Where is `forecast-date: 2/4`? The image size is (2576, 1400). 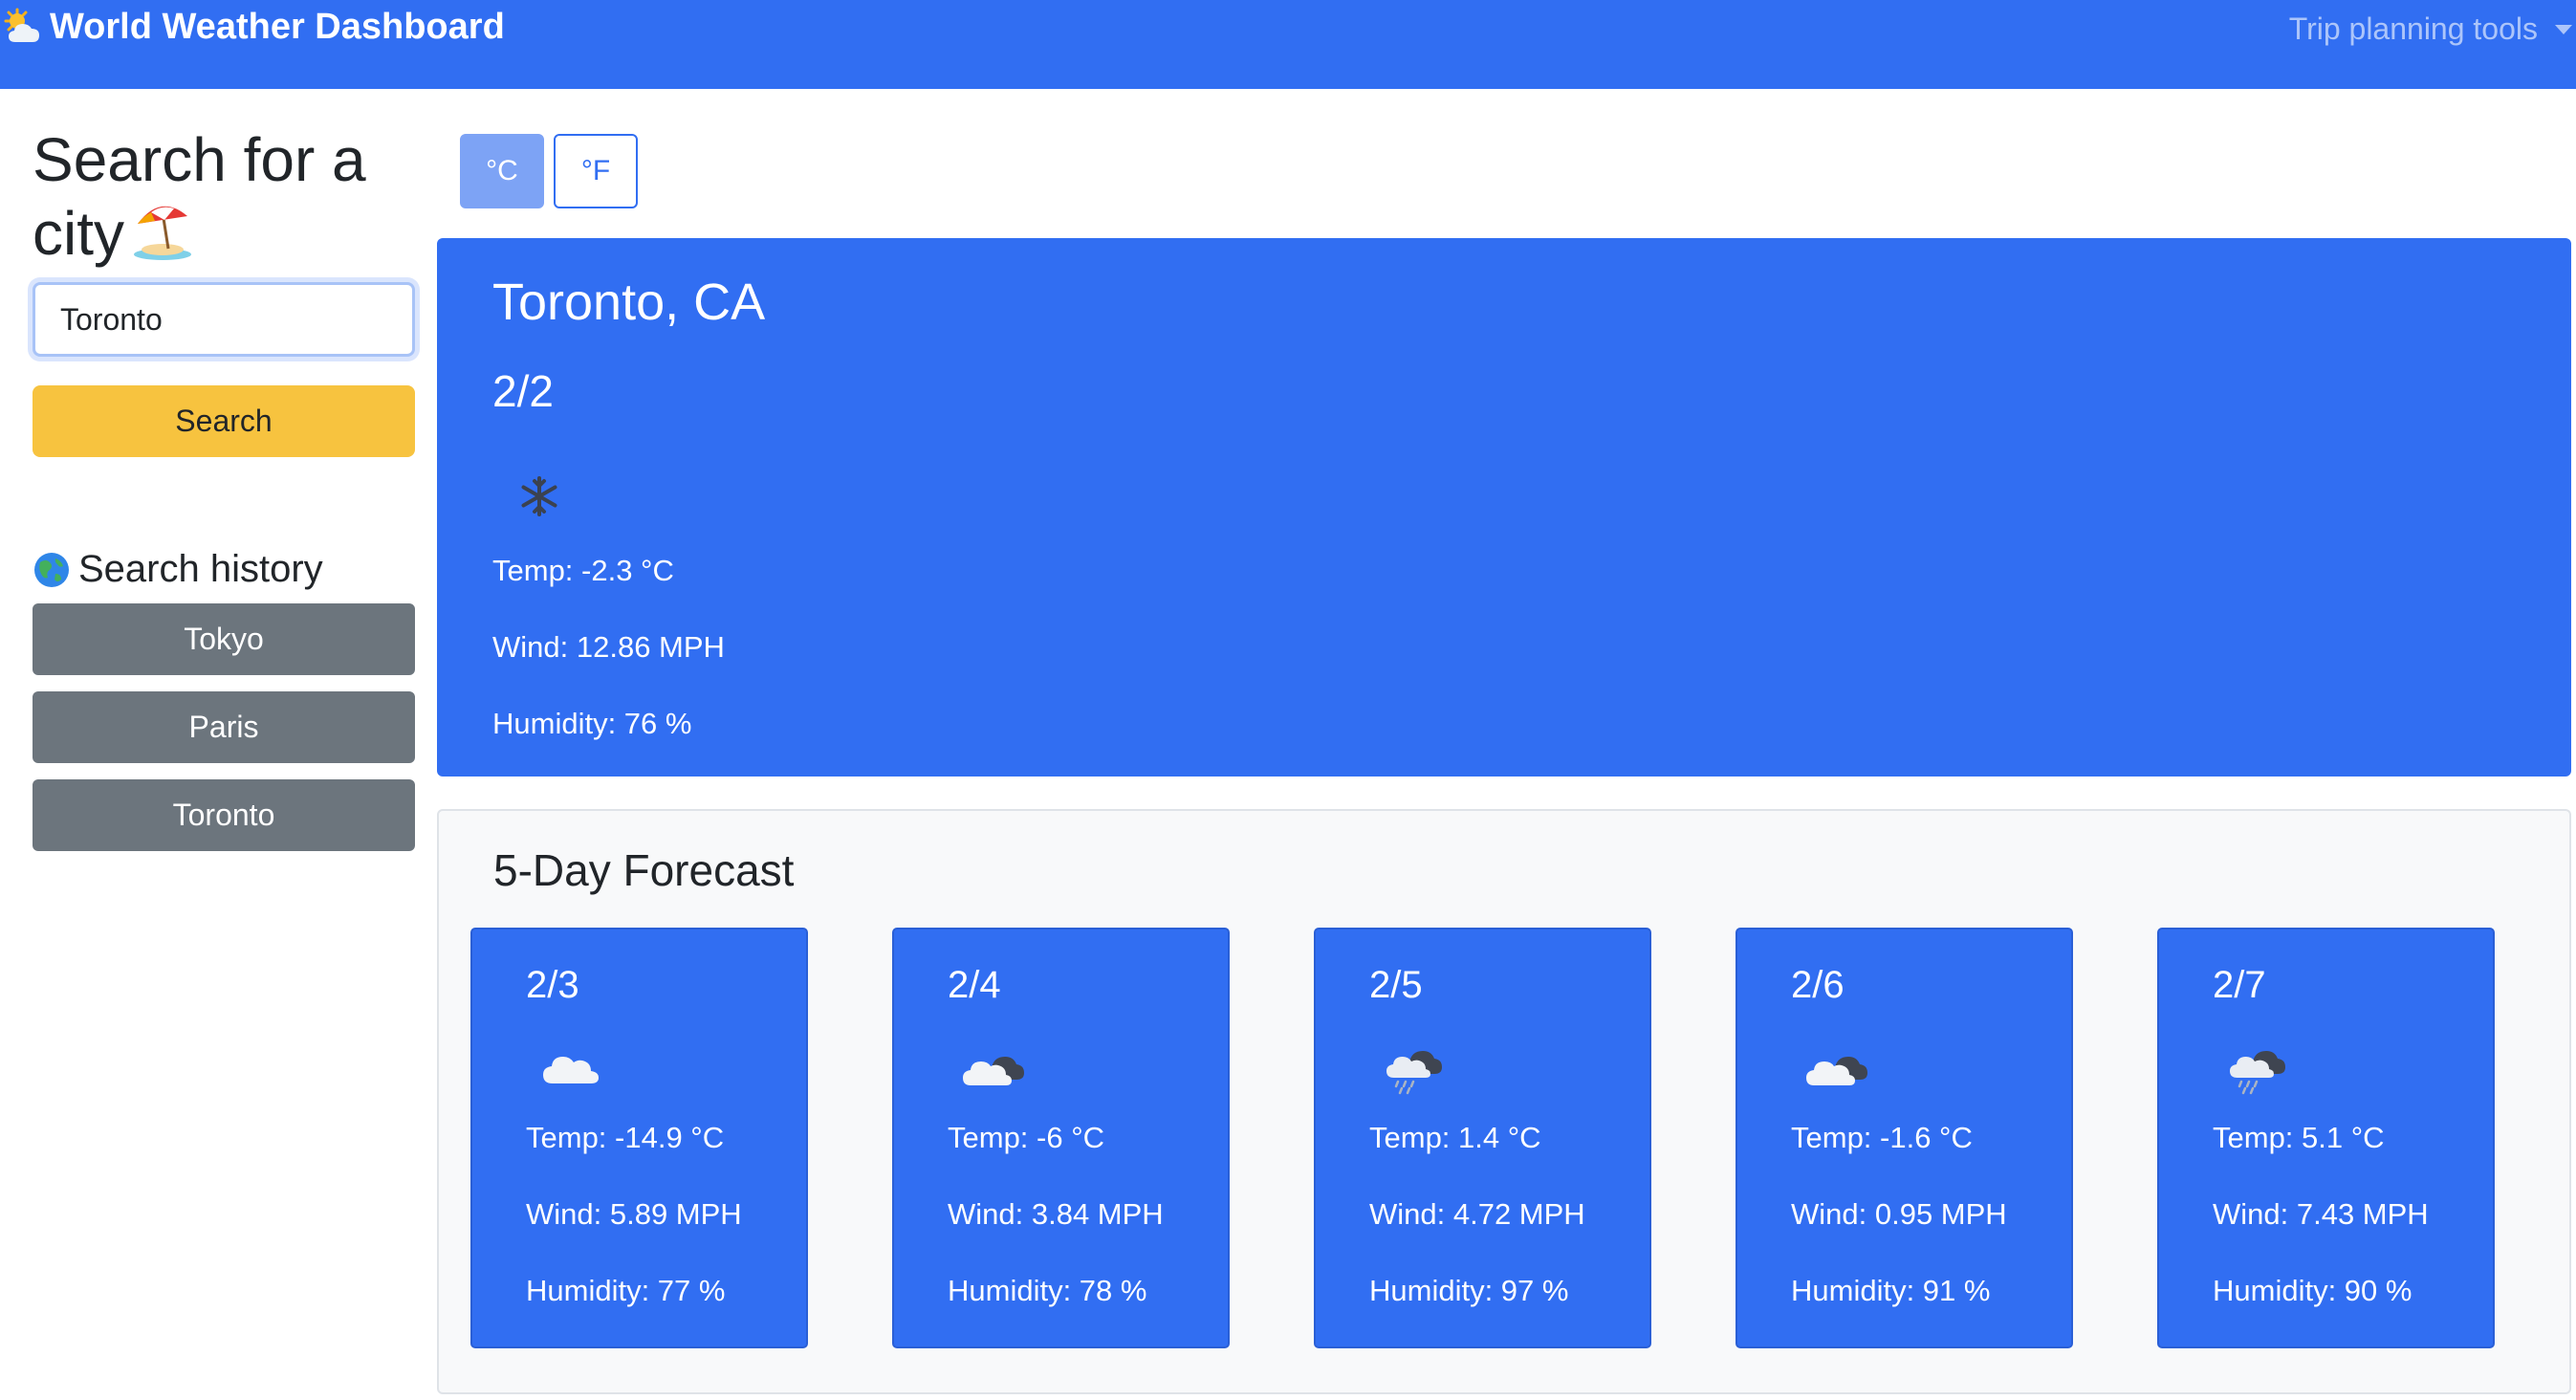
forecast-date: 2/4 is located at coordinates (974, 985).